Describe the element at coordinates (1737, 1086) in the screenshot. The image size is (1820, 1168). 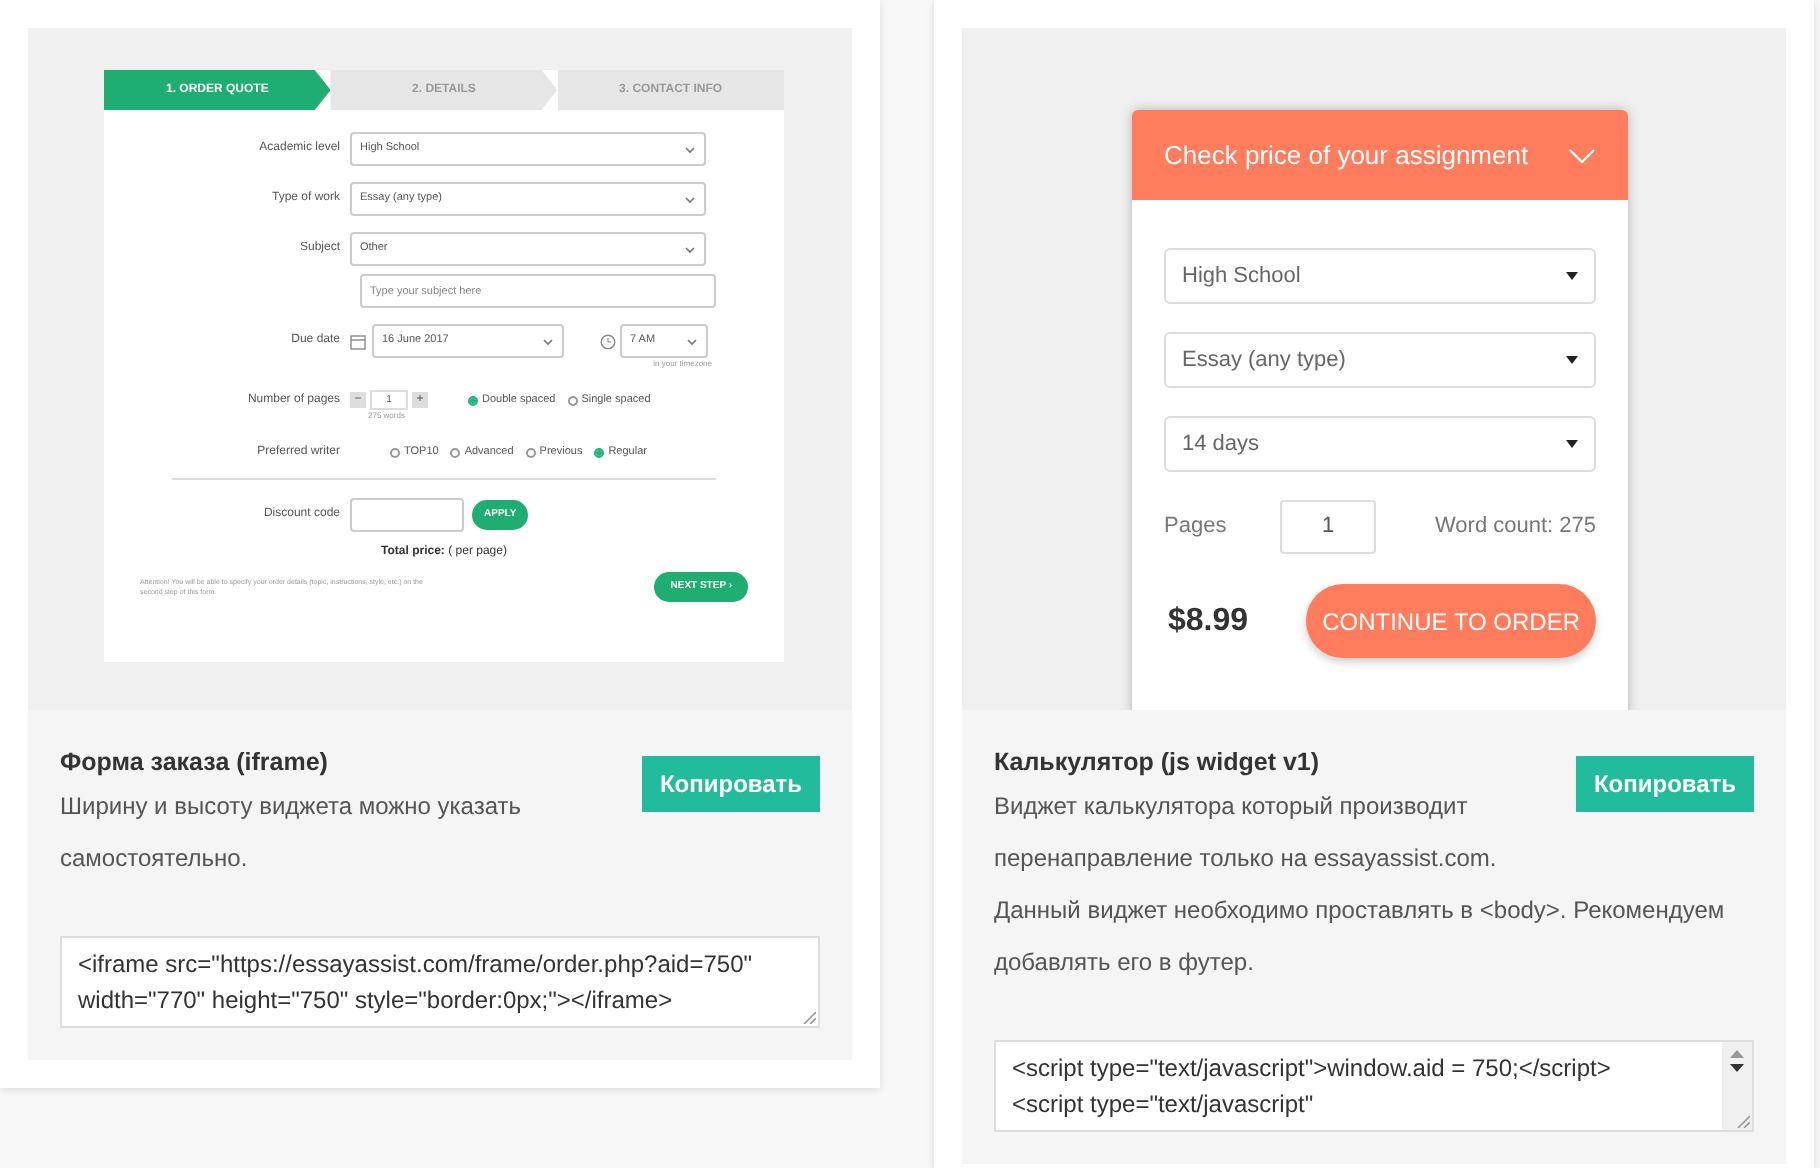
I see `scrollbar` at that location.